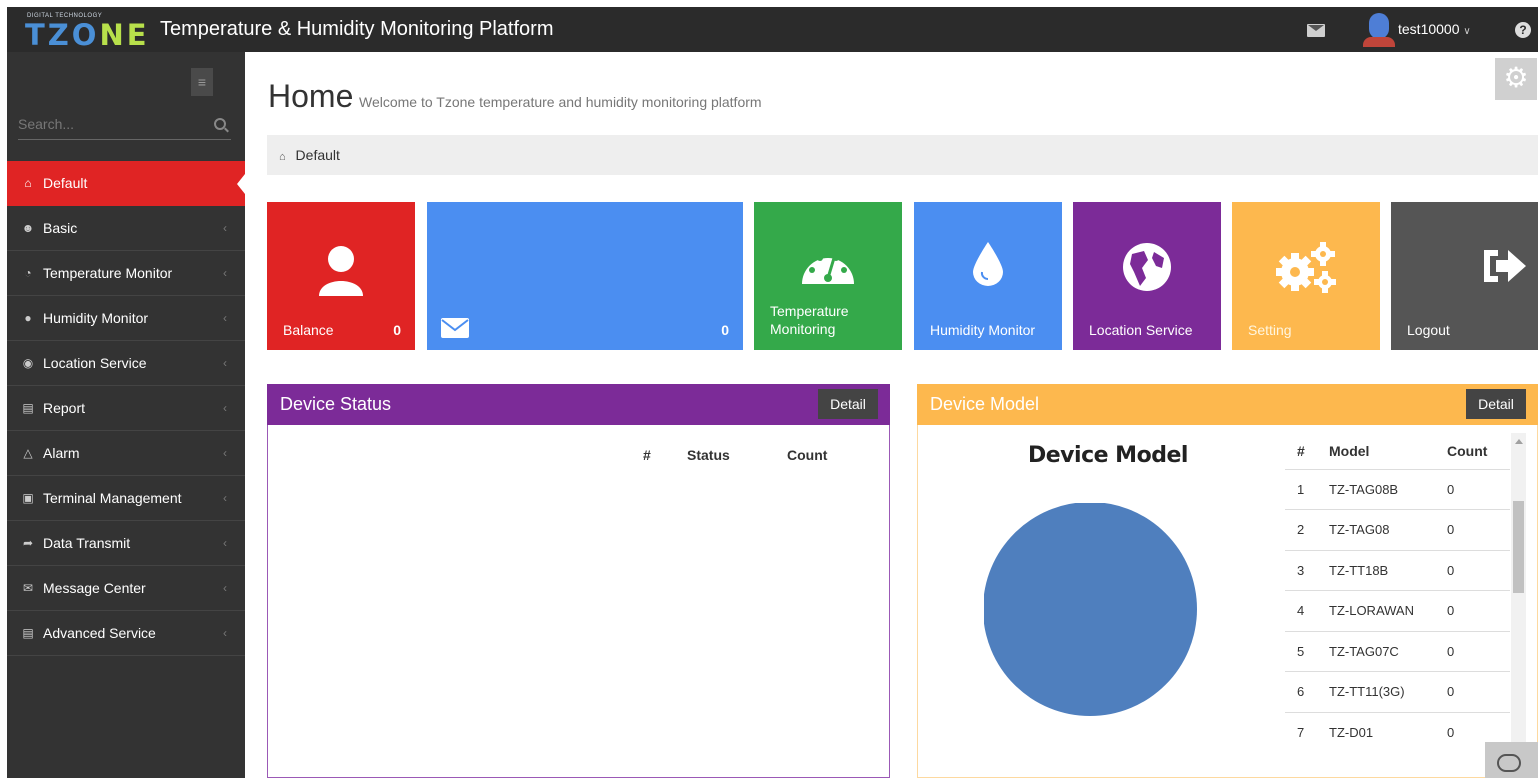 This screenshot has height=778, width=1538. I want to click on sidebar-item-label: Terminal Management, so click(112, 498).